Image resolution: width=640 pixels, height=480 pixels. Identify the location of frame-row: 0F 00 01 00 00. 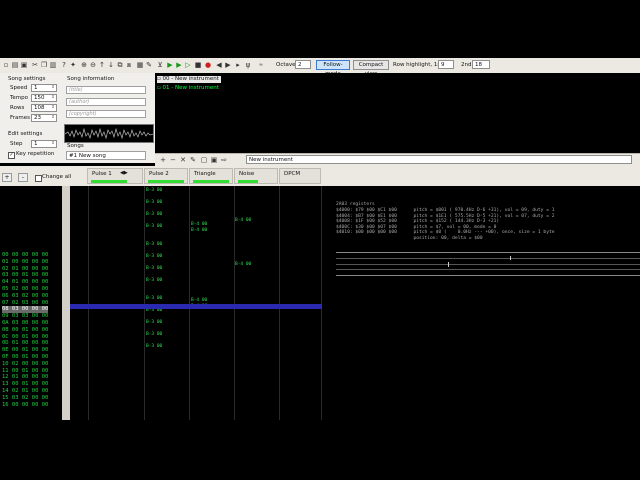
(25, 357).